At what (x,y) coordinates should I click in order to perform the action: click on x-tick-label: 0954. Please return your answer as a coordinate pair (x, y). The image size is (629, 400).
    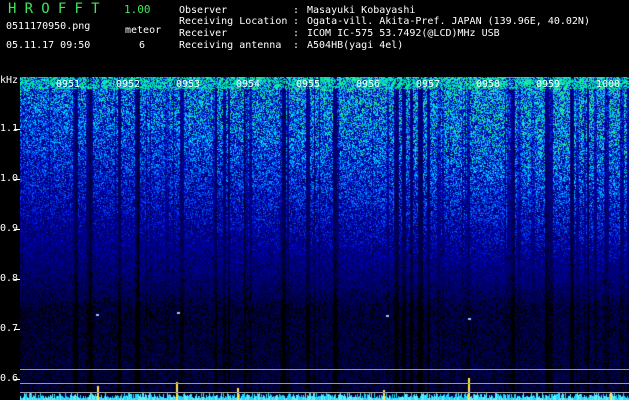
    Looking at the image, I should click on (248, 84).